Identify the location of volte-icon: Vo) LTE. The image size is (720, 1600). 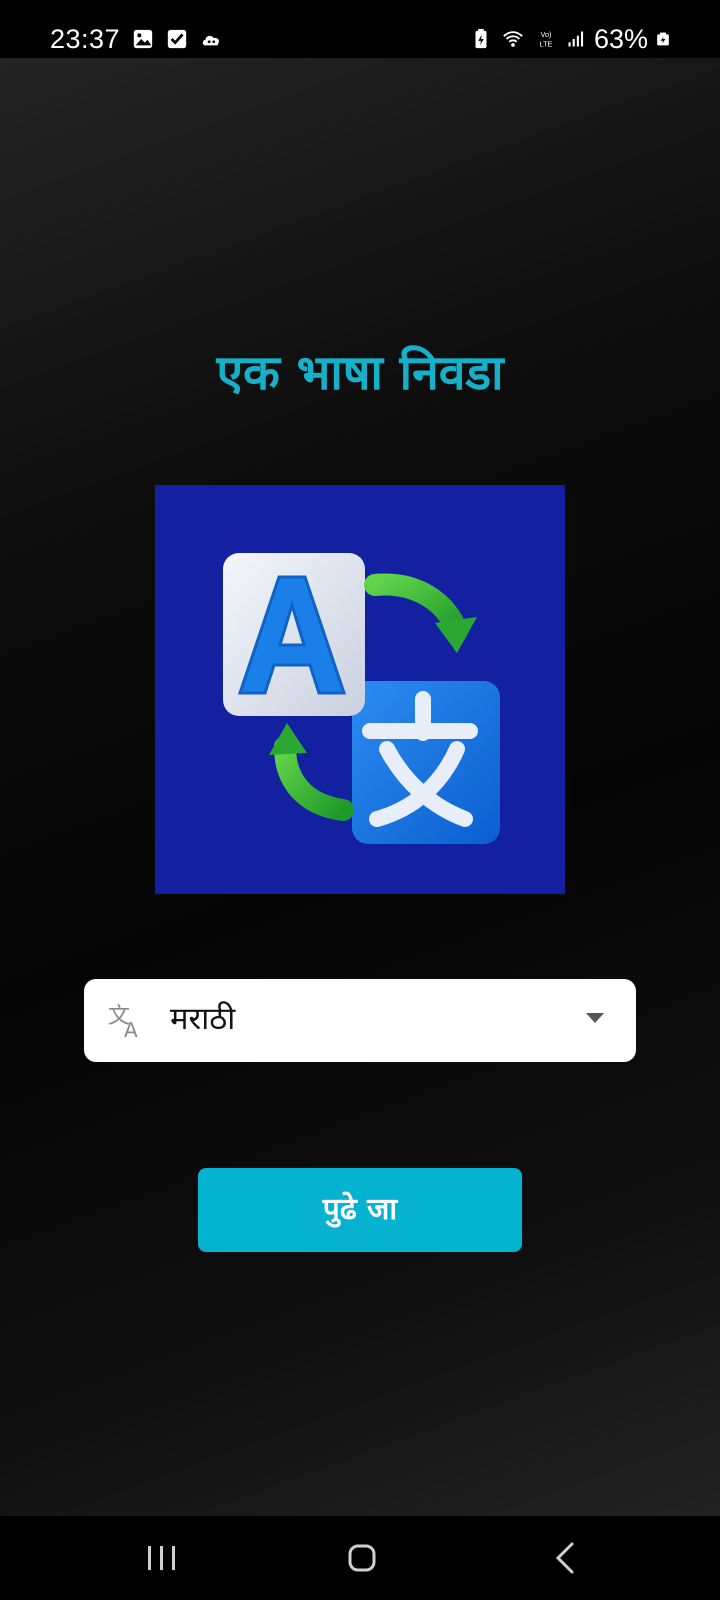
(546, 39).